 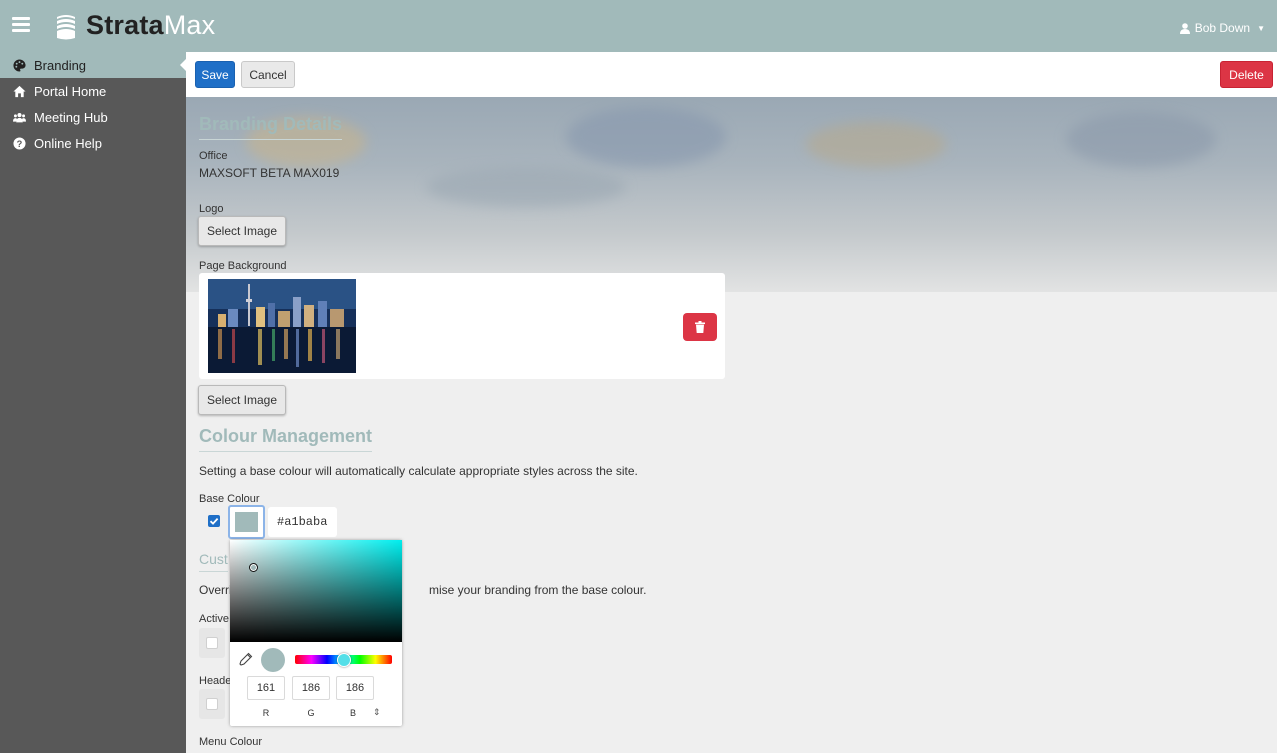 I want to click on base-colour-swatch, so click(x=246, y=522).